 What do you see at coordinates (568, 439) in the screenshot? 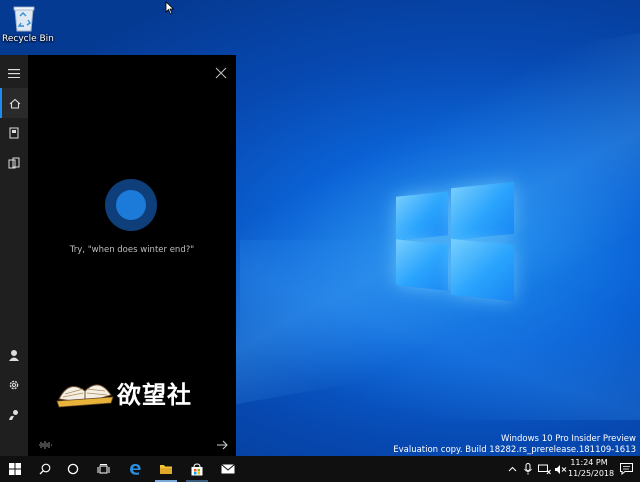
I see `evaluation-edition: Windows 10 Pro Insider Preview` at bounding box center [568, 439].